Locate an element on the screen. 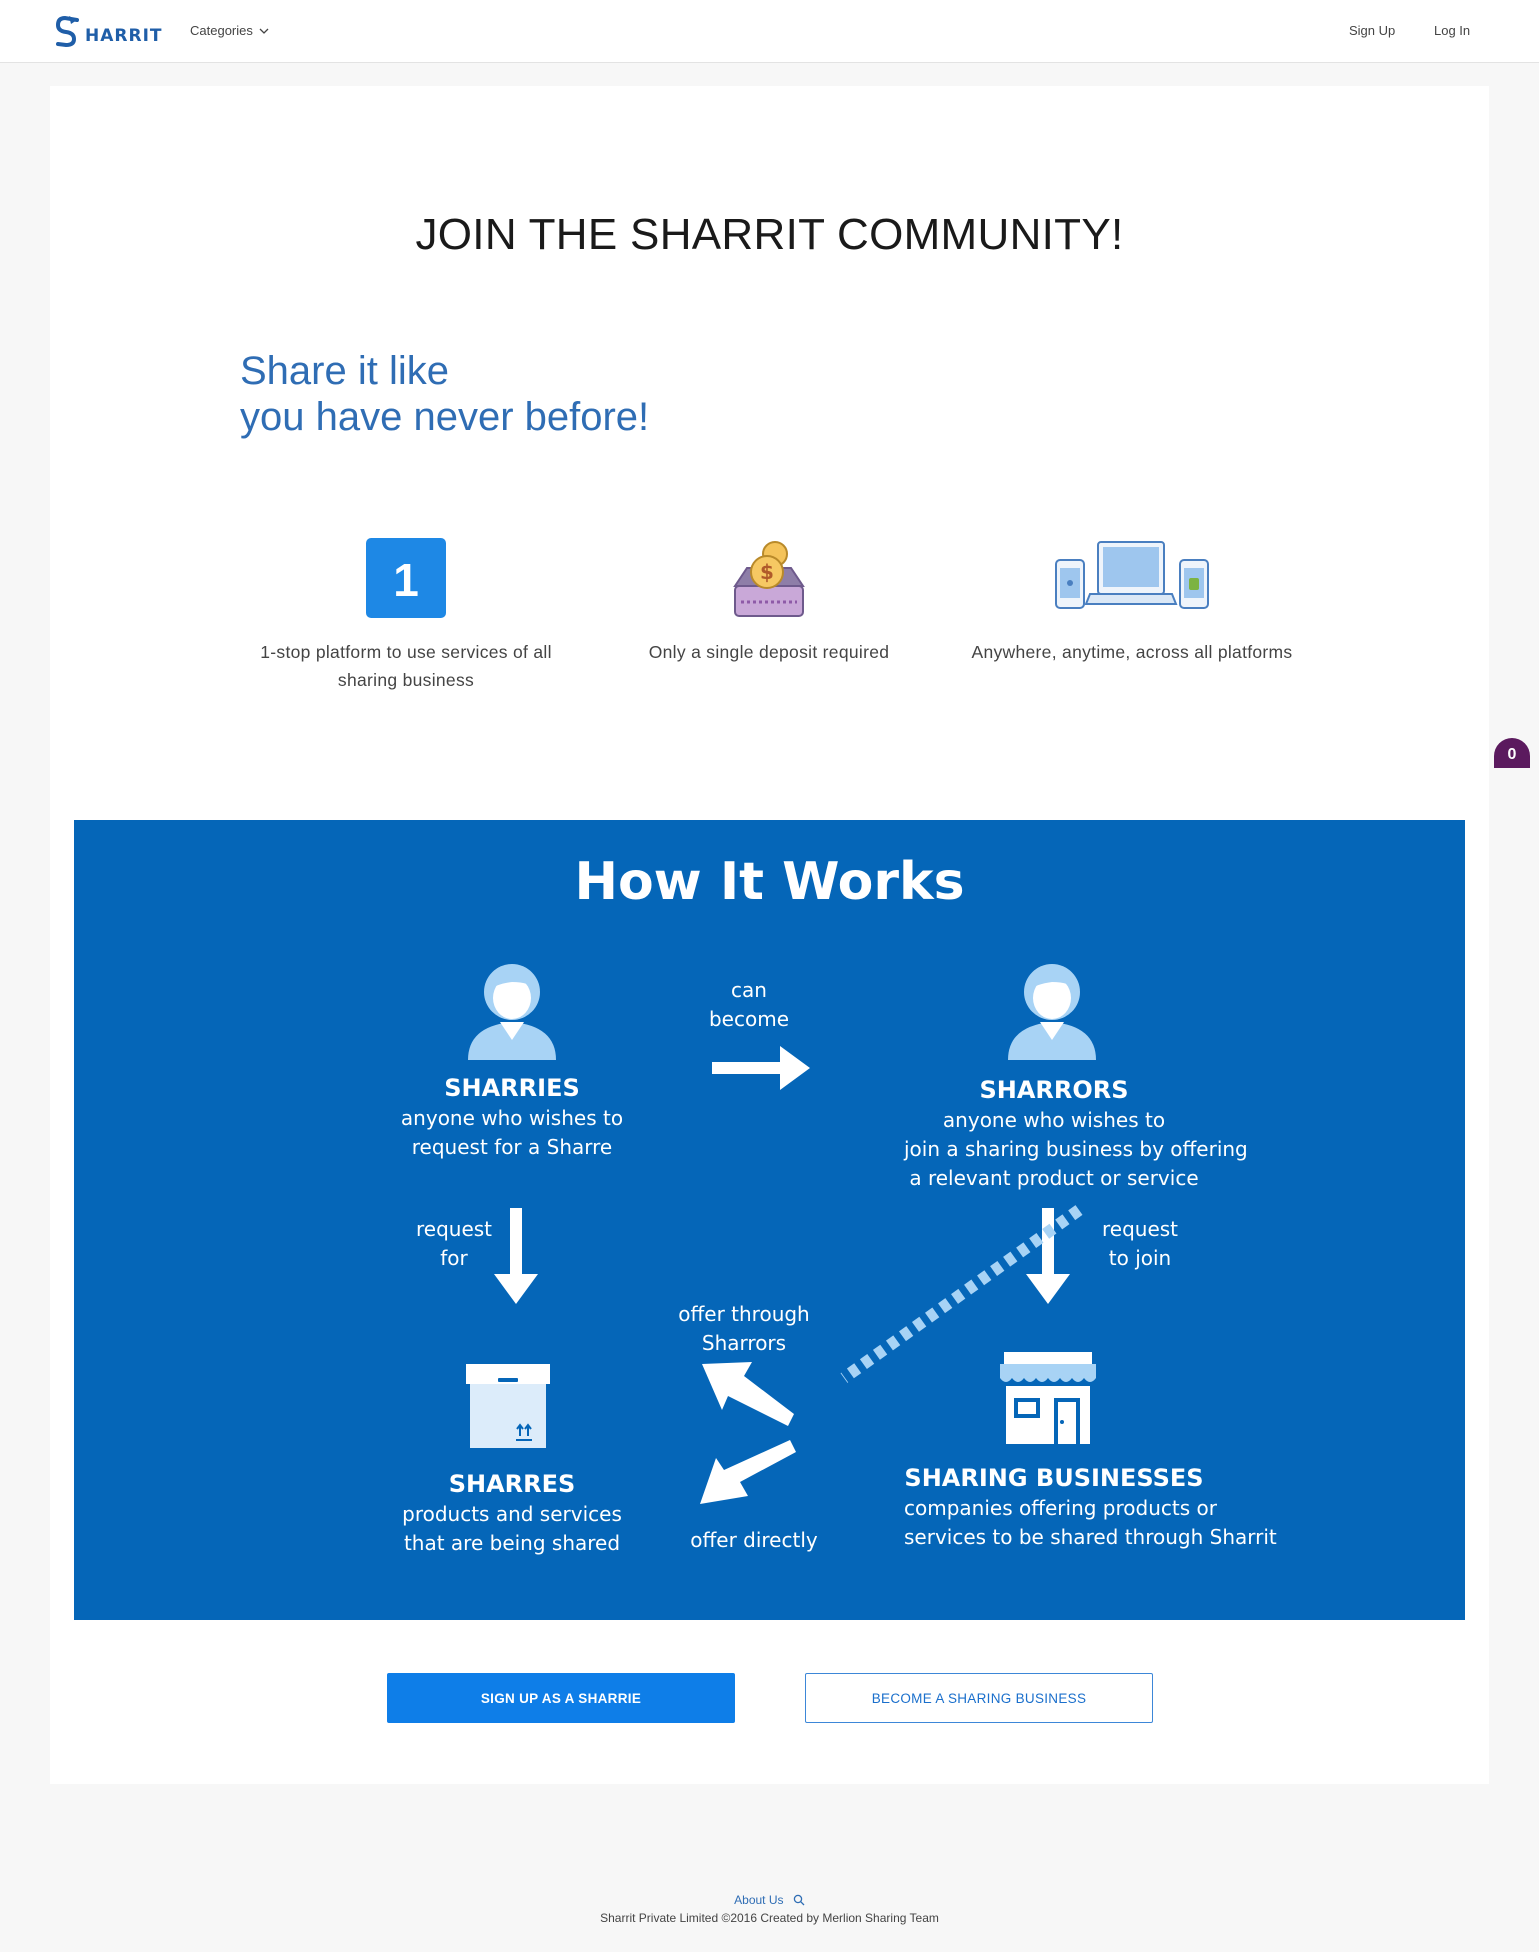 The height and width of the screenshot is (1952, 1539). request-to-join-label-1: request is located at coordinates (1140, 1229).